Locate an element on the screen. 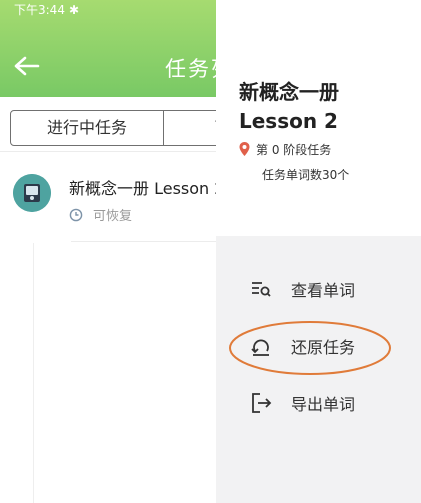 The image size is (421, 503). export-icon is located at coordinates (262, 403).